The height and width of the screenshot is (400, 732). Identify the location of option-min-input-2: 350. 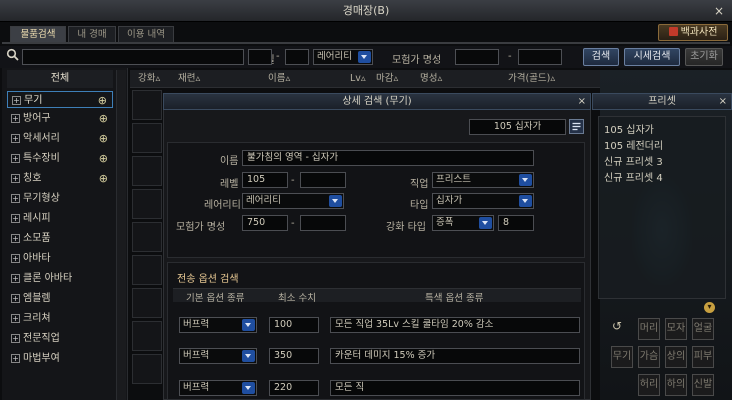
(294, 356).